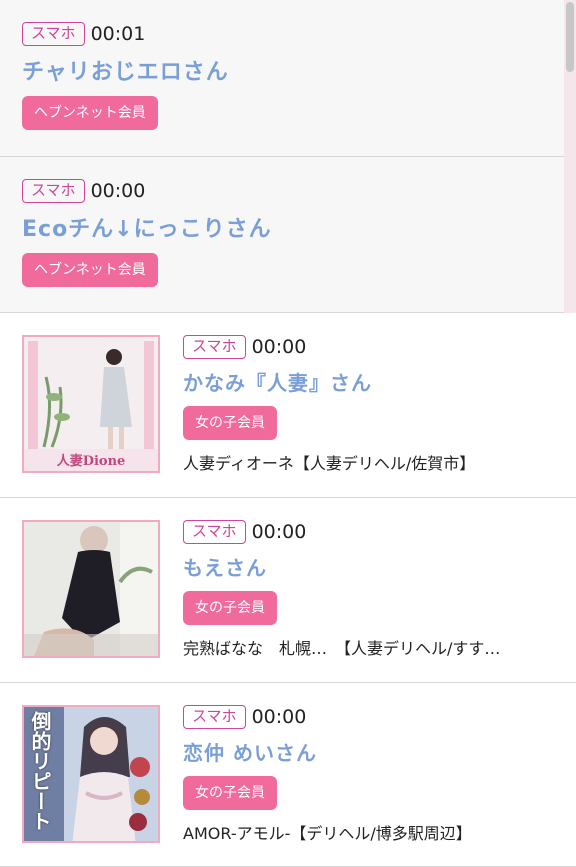 Image resolution: width=576 pixels, height=867 pixels. What do you see at coordinates (91, 589) in the screenshot?
I see `profile-photo` at bounding box center [91, 589].